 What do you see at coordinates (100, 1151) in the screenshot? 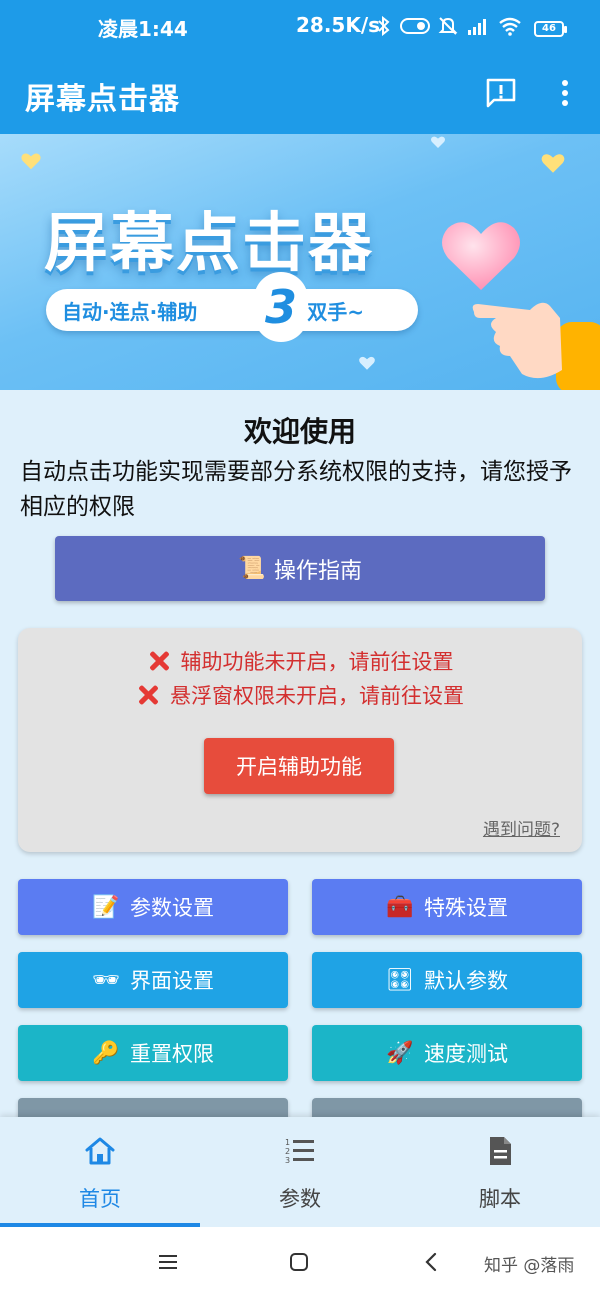
I see `home-icon` at bounding box center [100, 1151].